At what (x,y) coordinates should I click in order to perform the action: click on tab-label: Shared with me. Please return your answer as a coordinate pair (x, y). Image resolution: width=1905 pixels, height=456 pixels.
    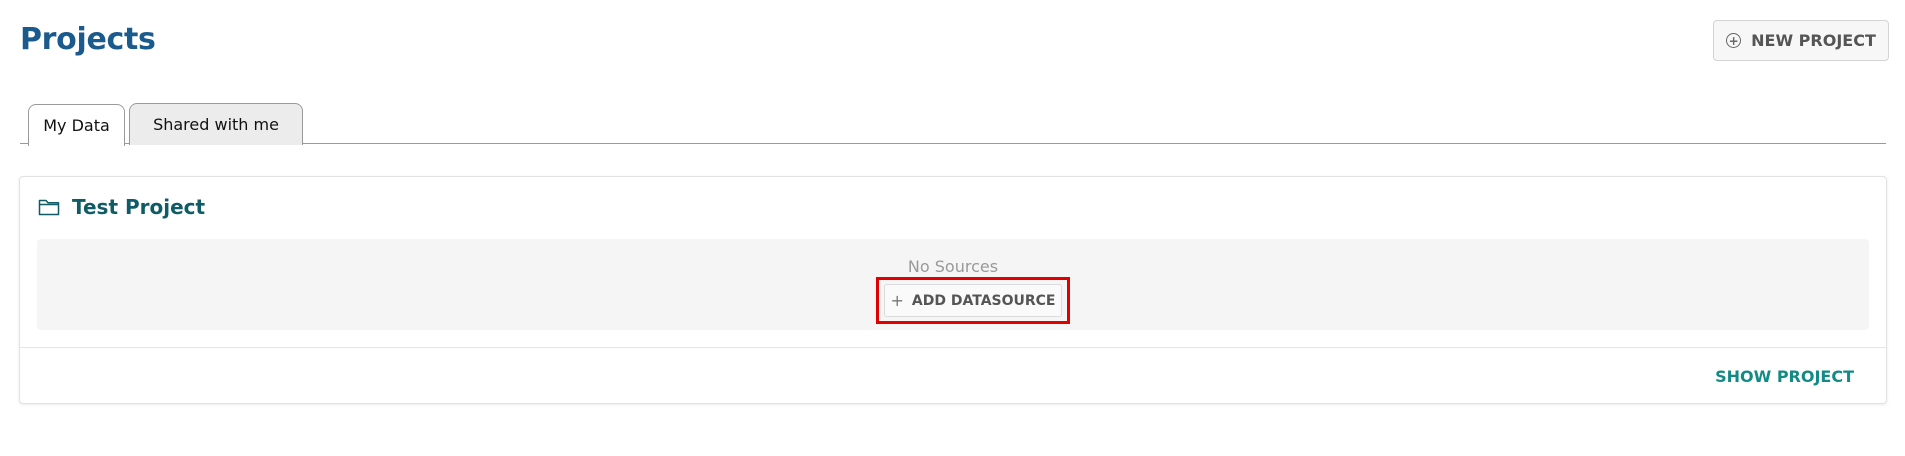
    Looking at the image, I should click on (216, 124).